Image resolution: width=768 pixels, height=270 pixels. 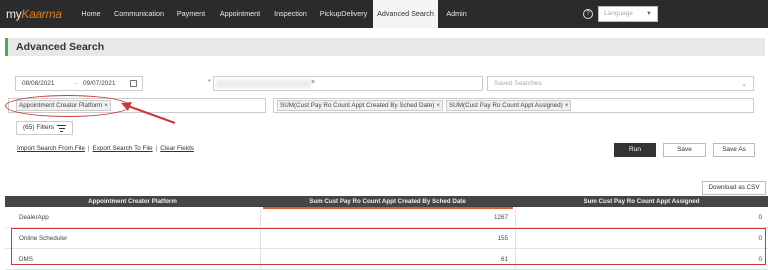 What do you see at coordinates (148, 113) in the screenshot?
I see `annotation-arrow` at bounding box center [148, 113].